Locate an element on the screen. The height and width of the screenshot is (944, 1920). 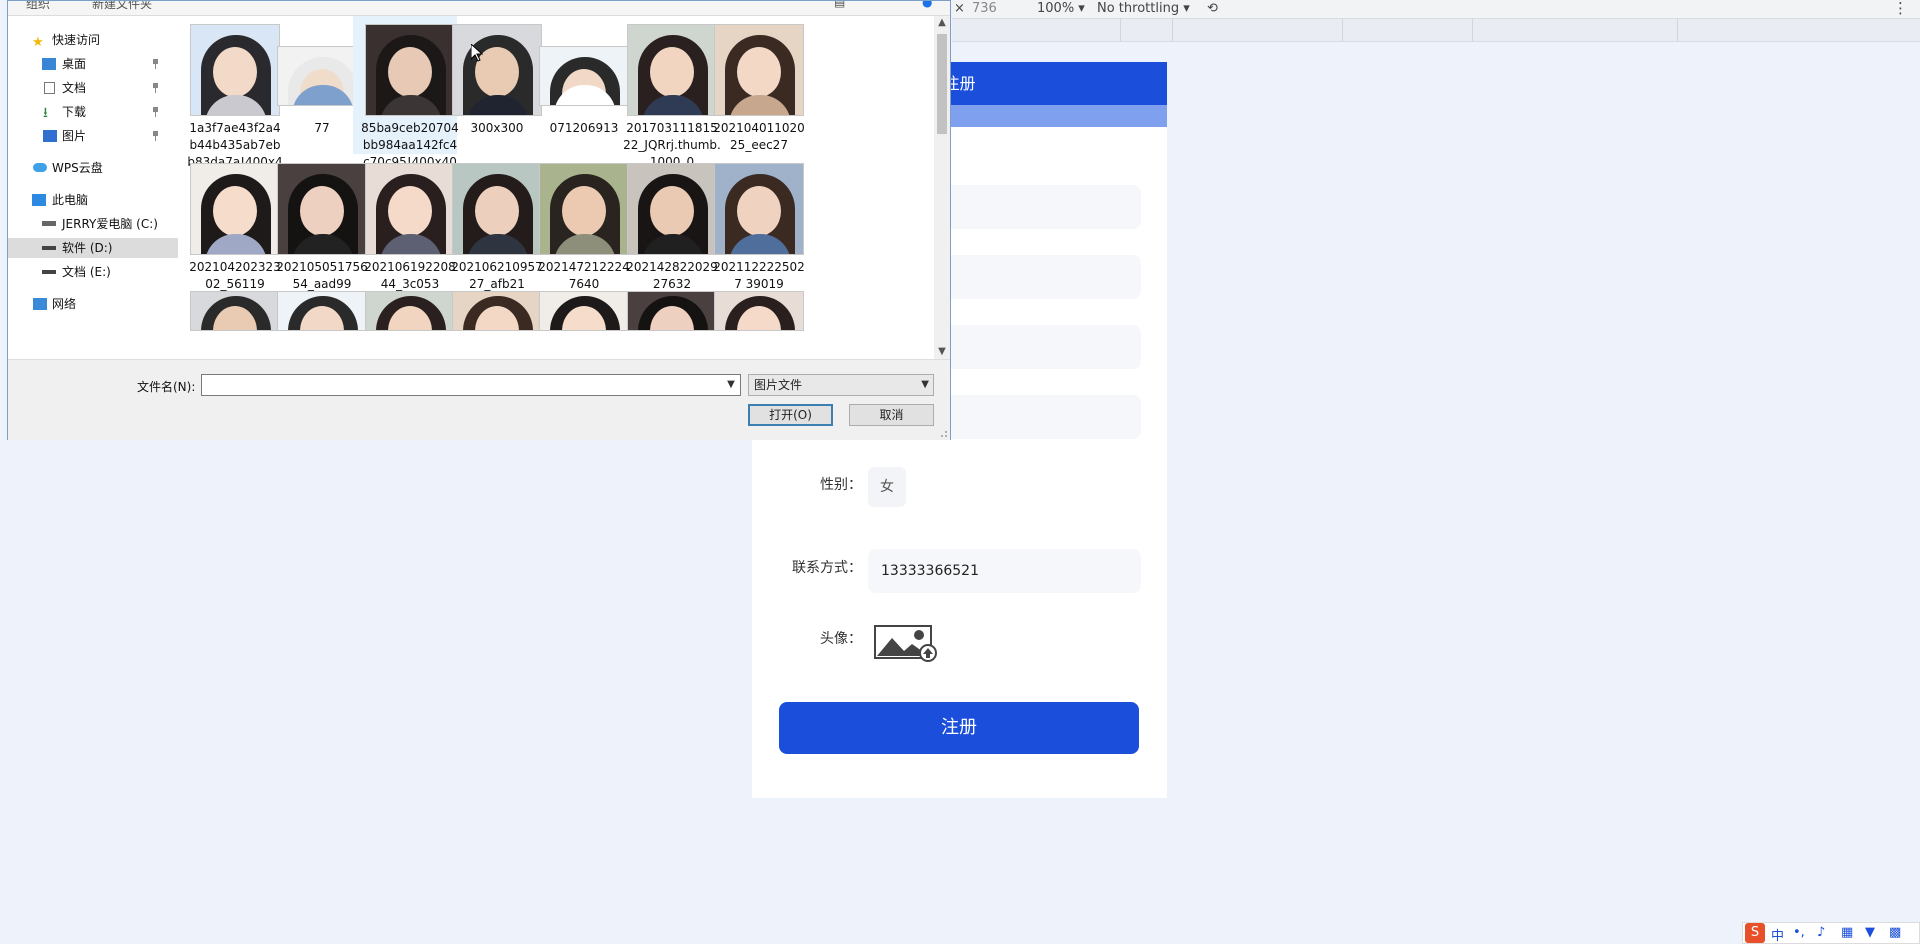
rotate-icon: ⟲ is located at coordinates (1212, 8).